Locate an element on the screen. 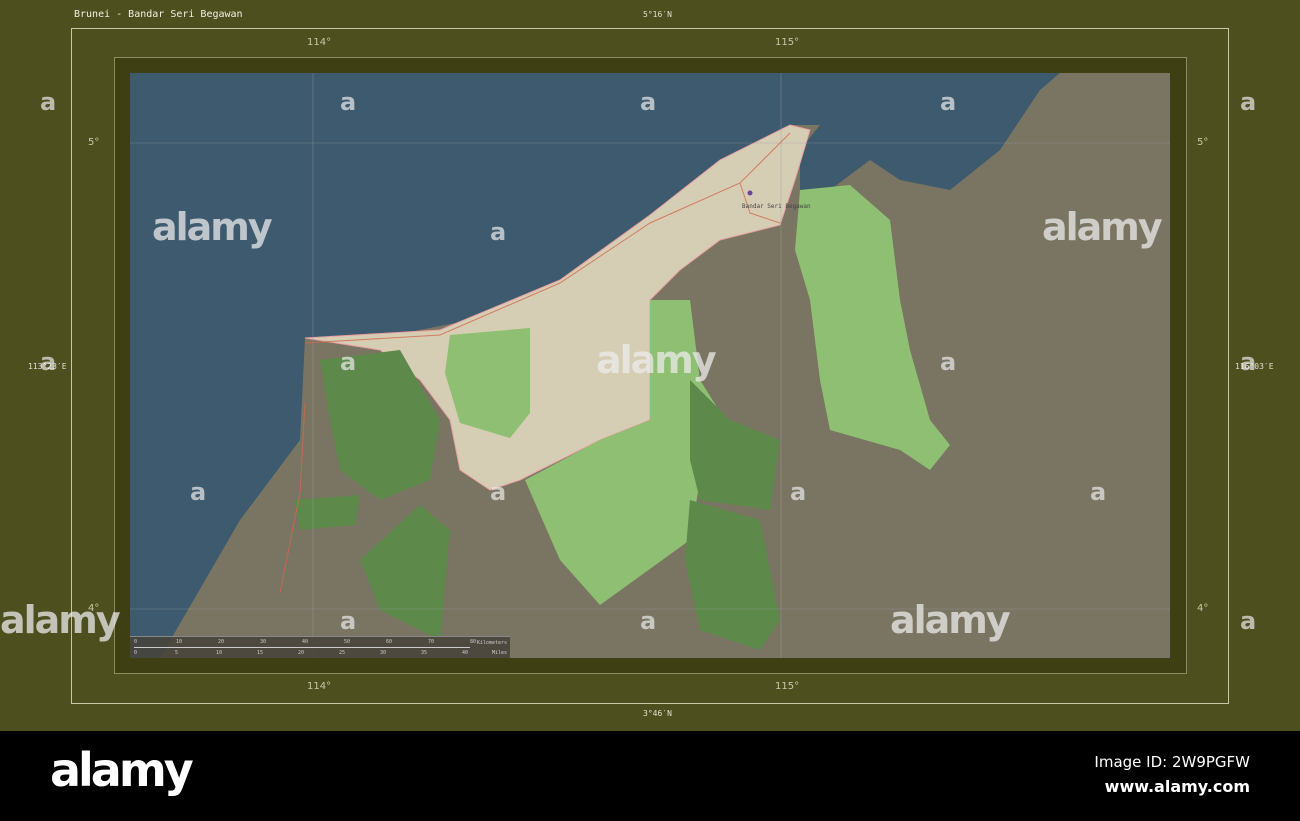 Image resolution: width=1300 pixels, height=821 pixels. capital-marker is located at coordinates (750, 193).